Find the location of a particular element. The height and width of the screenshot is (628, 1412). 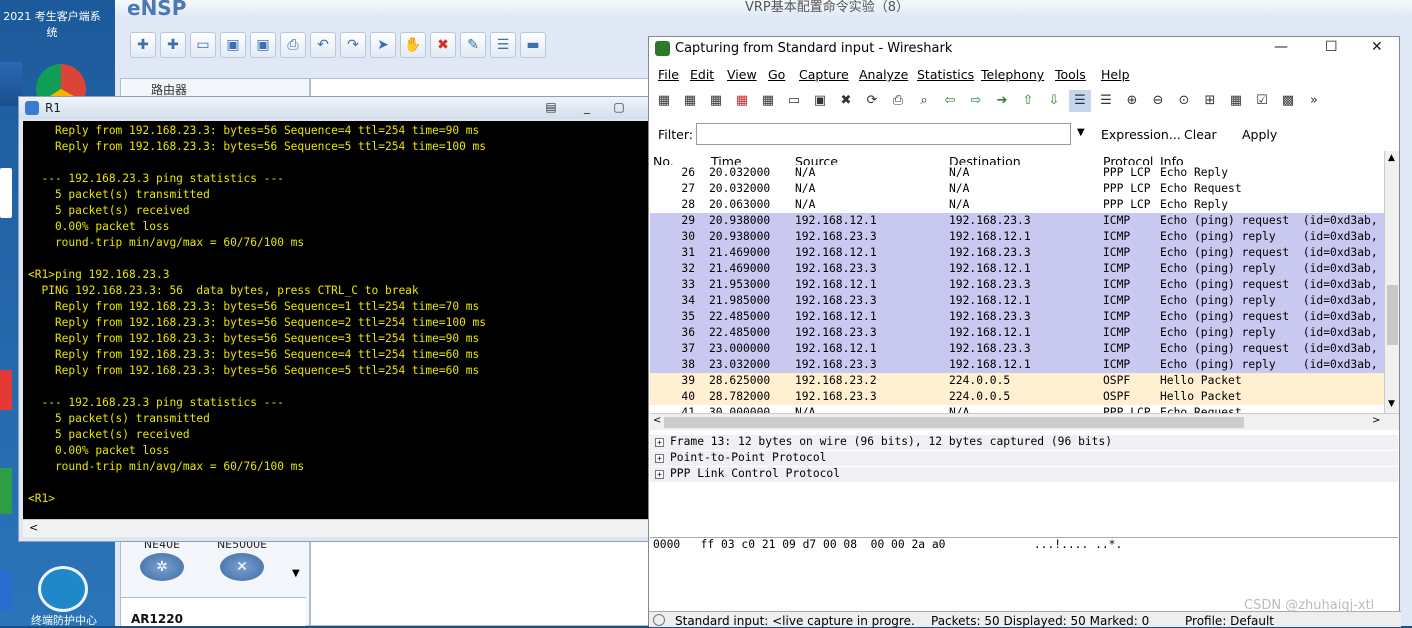

capture-options-icon: ▦ is located at coordinates (690, 101).